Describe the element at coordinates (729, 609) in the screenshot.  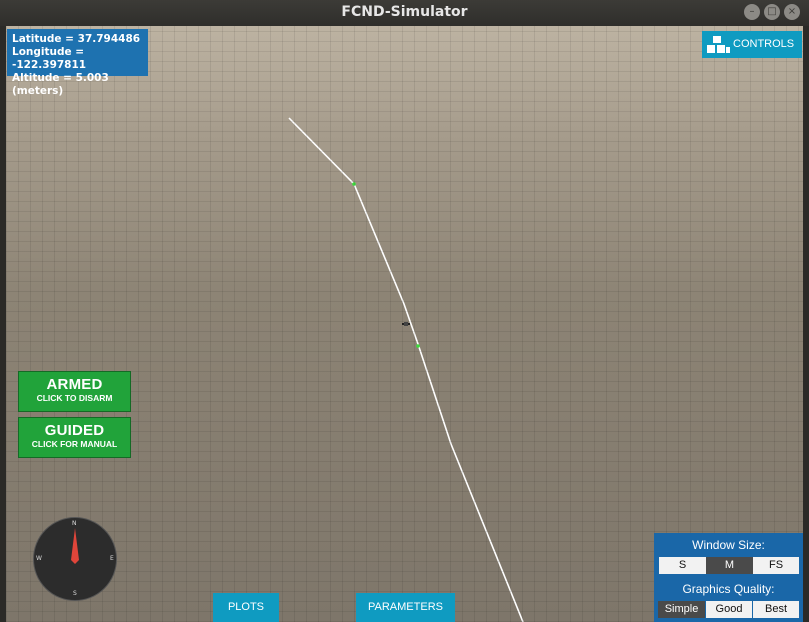
I see `graphics-good-button: Good` at that location.